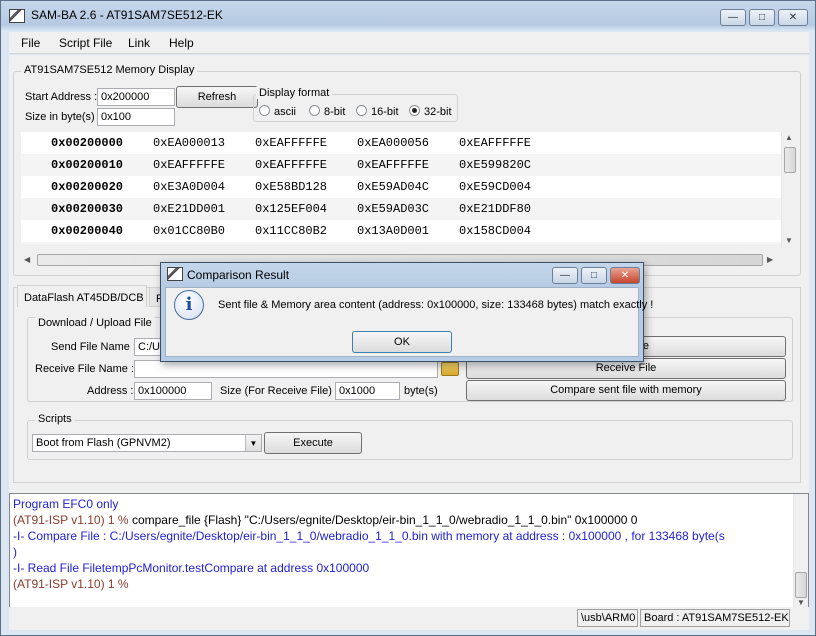  What do you see at coordinates (286, 369) in the screenshot?
I see `receive-file-input` at bounding box center [286, 369].